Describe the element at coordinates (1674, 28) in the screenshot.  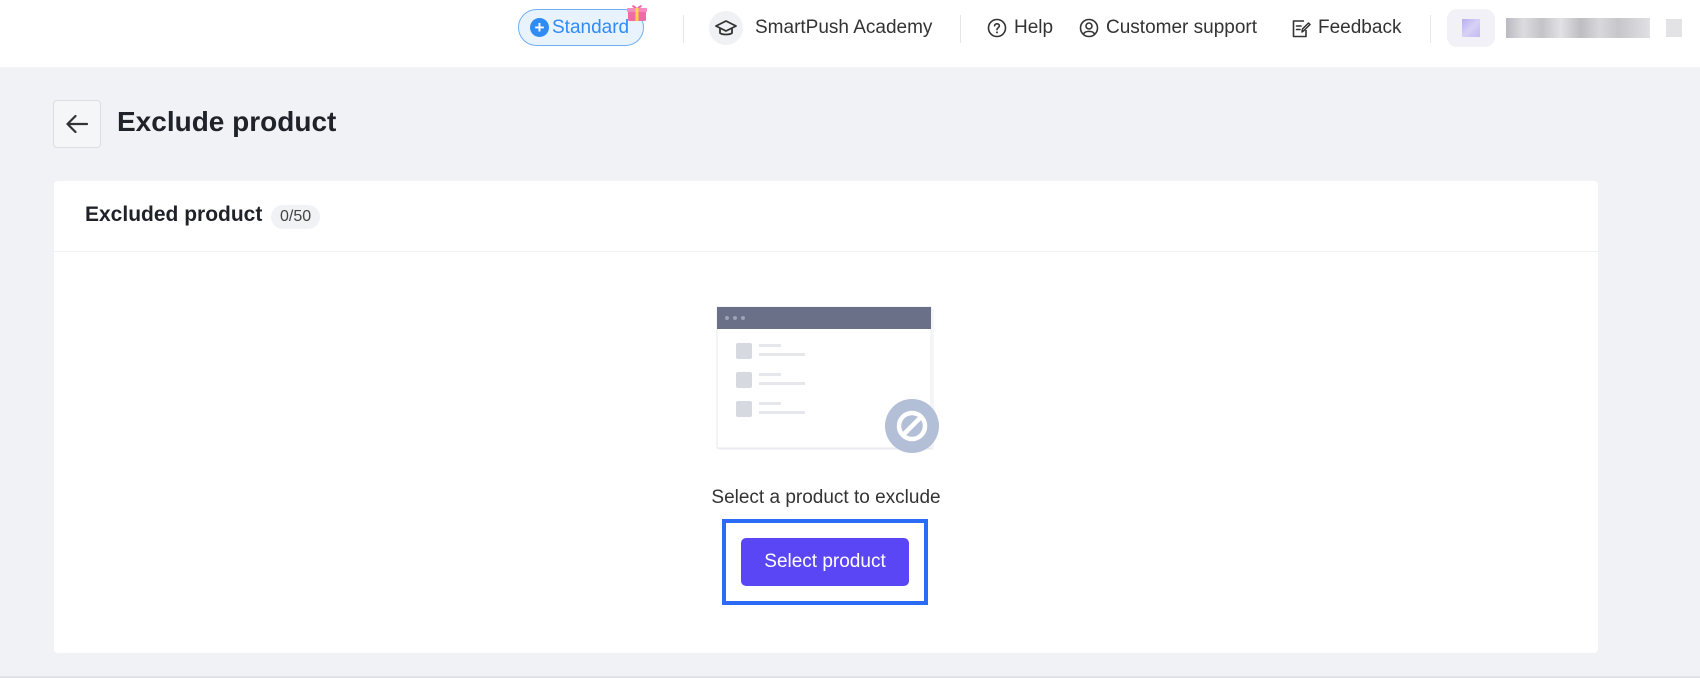
I see `user-menu-redacted` at that location.